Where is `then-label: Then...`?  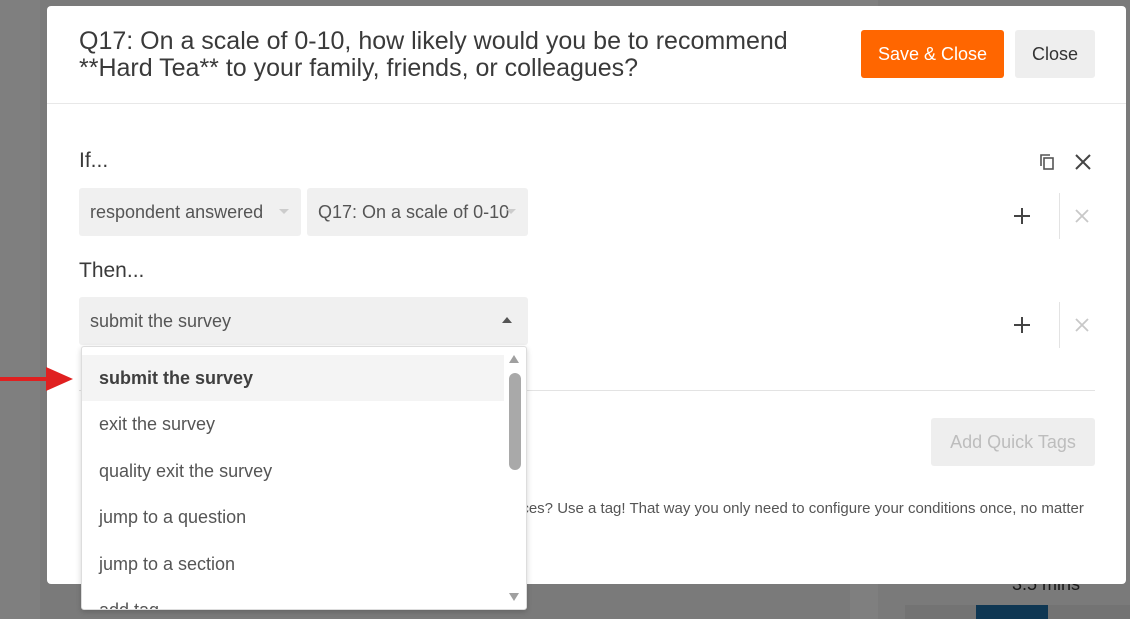 then-label: Then... is located at coordinates (112, 270).